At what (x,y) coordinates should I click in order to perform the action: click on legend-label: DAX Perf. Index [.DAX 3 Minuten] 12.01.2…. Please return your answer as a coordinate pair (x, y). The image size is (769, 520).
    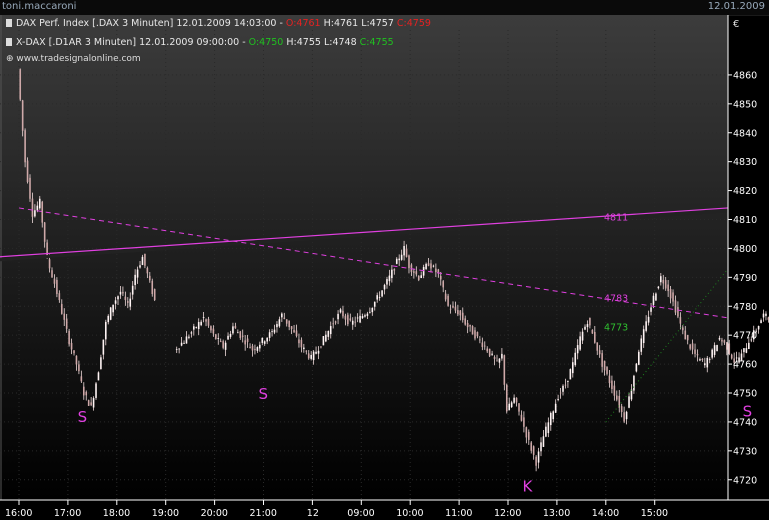
    Looking at the image, I should click on (151, 23).